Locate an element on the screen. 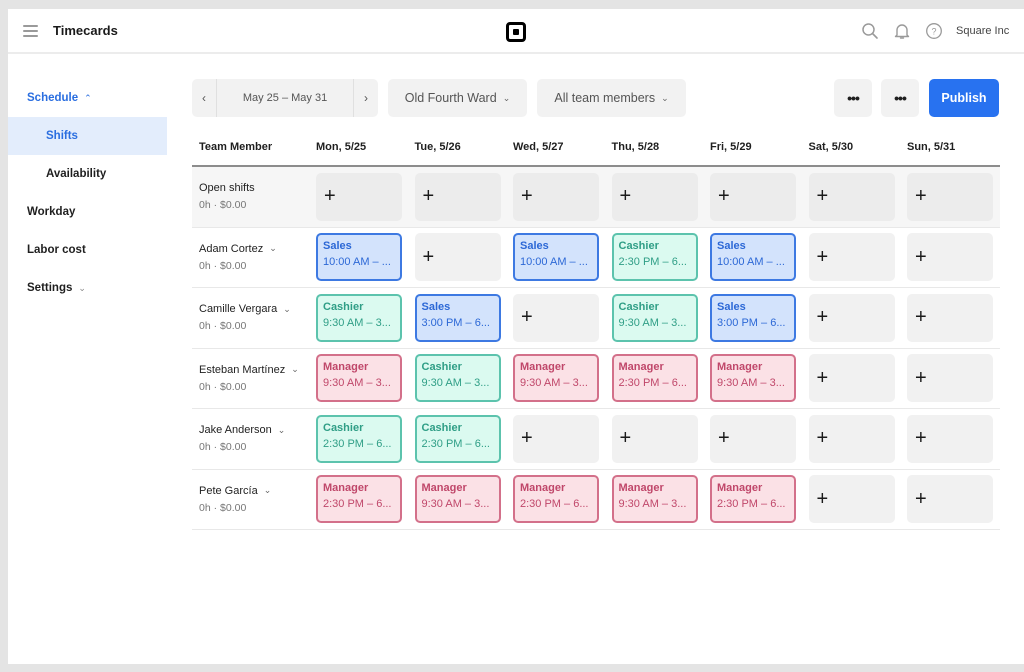 The width and height of the screenshot is (1024, 672). more-options-button-2: ••• is located at coordinates (900, 98).